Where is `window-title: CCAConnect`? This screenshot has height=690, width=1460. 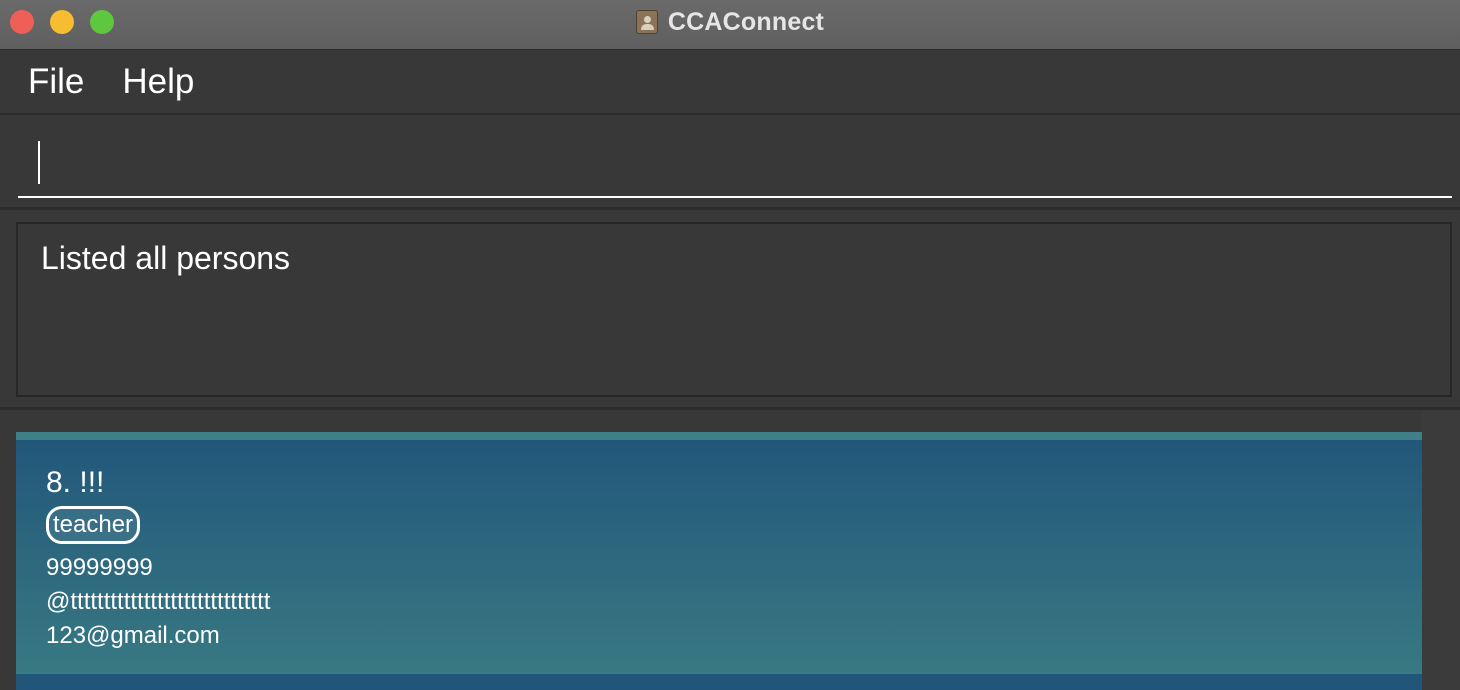 window-title: CCAConnect is located at coordinates (746, 21).